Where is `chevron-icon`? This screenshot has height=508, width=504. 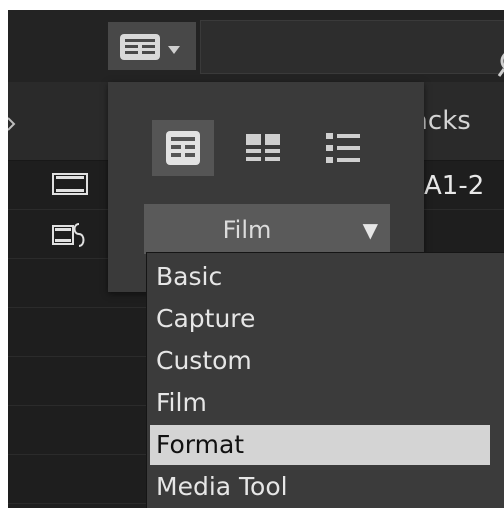
chevron-icon is located at coordinates (12, 123).